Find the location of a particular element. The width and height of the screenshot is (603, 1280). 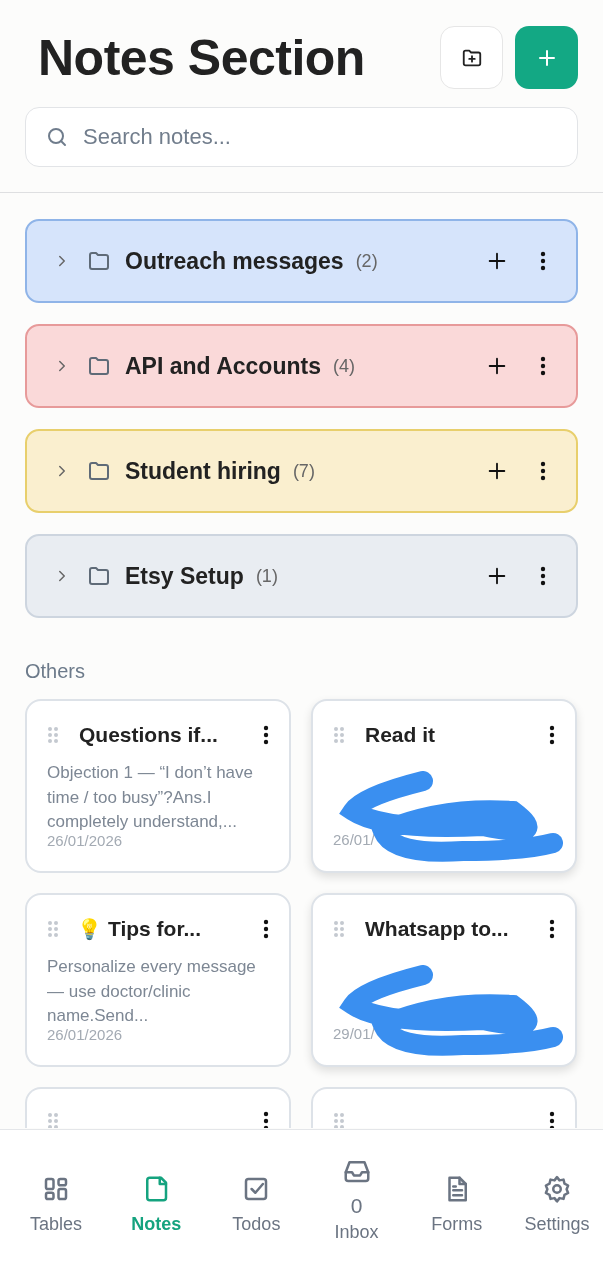

note-date: 26/01/ is located at coordinates (354, 839).